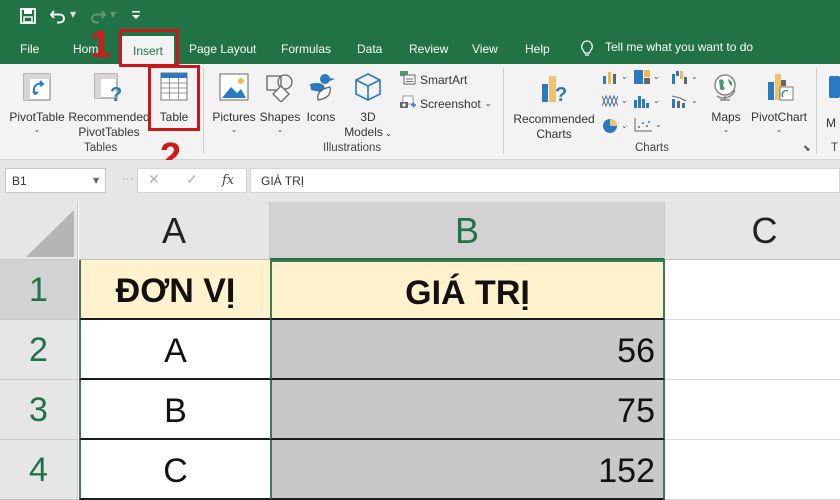 This screenshot has width=840, height=500. Describe the element at coordinates (752, 470) in the screenshot. I see `cell-c4` at that location.